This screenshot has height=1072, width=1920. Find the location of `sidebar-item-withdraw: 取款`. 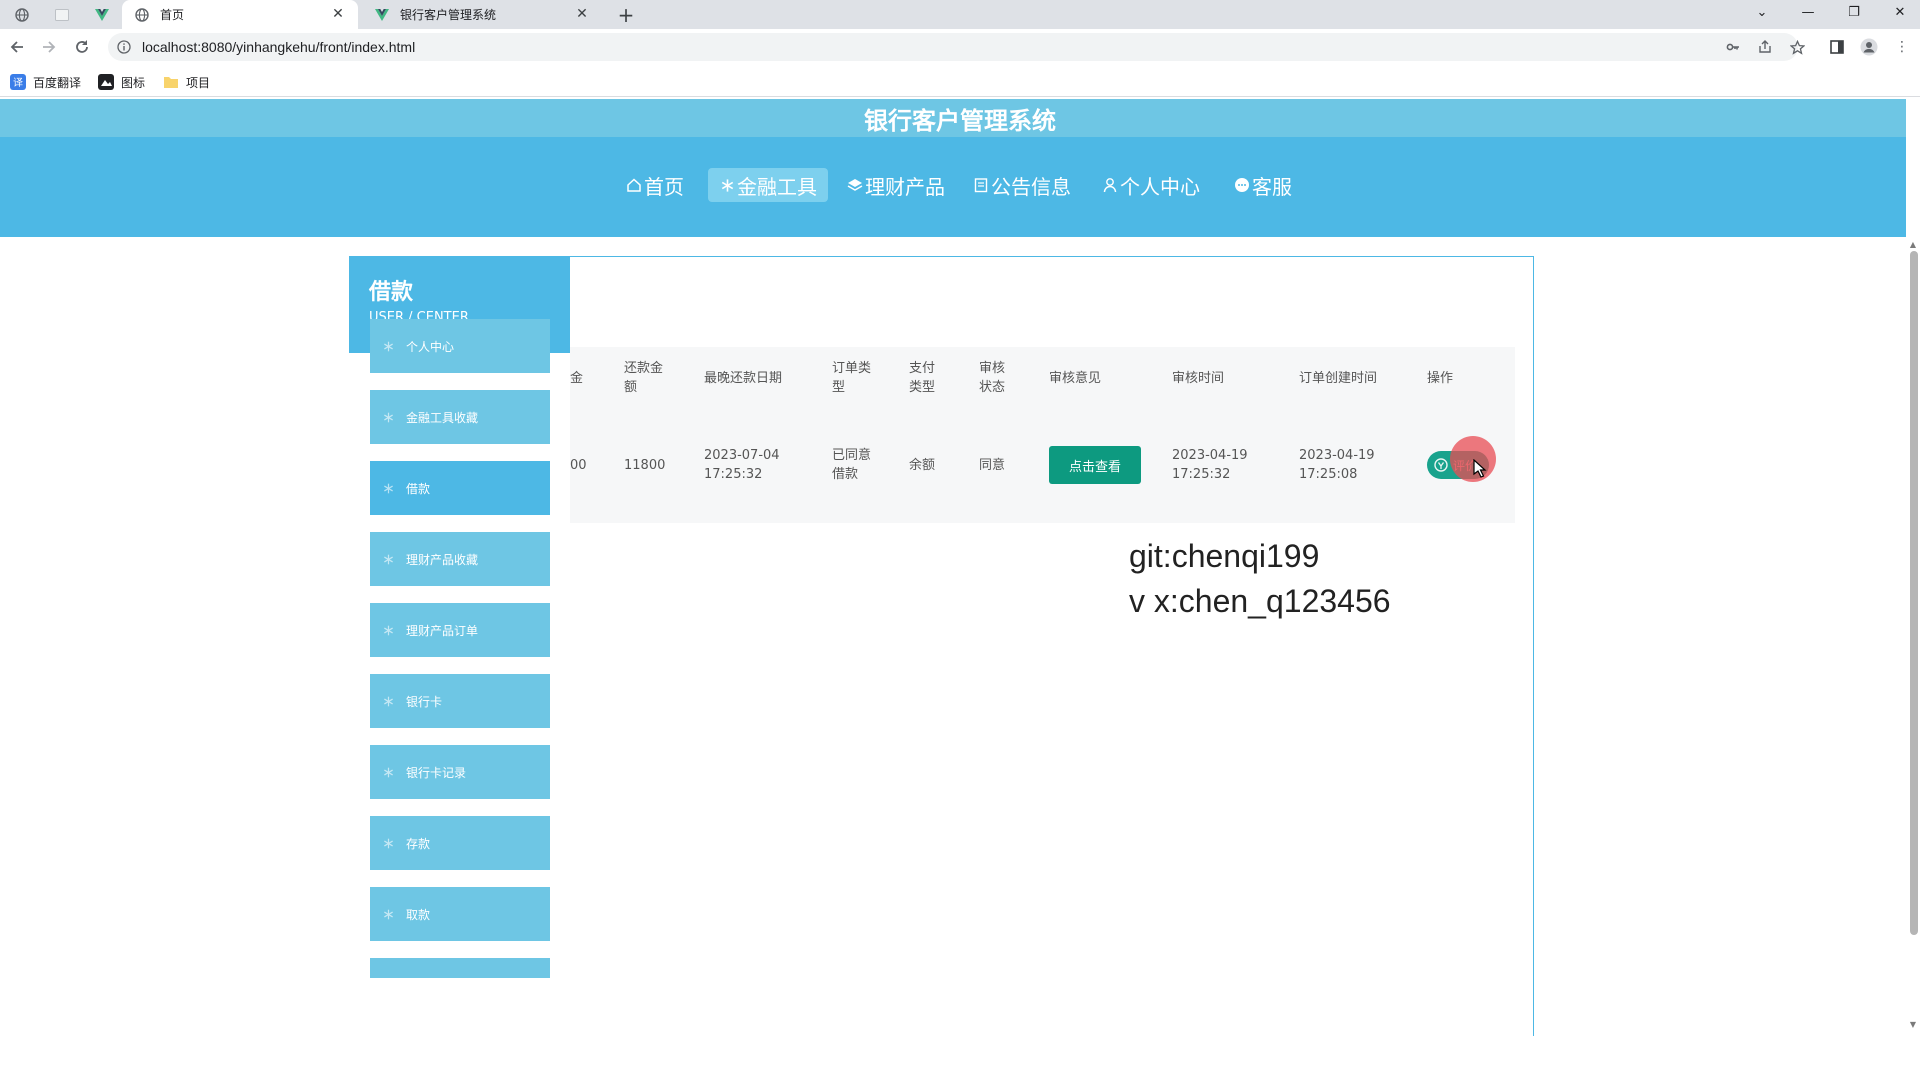

sidebar-item-withdraw: 取款 is located at coordinates (460, 914).